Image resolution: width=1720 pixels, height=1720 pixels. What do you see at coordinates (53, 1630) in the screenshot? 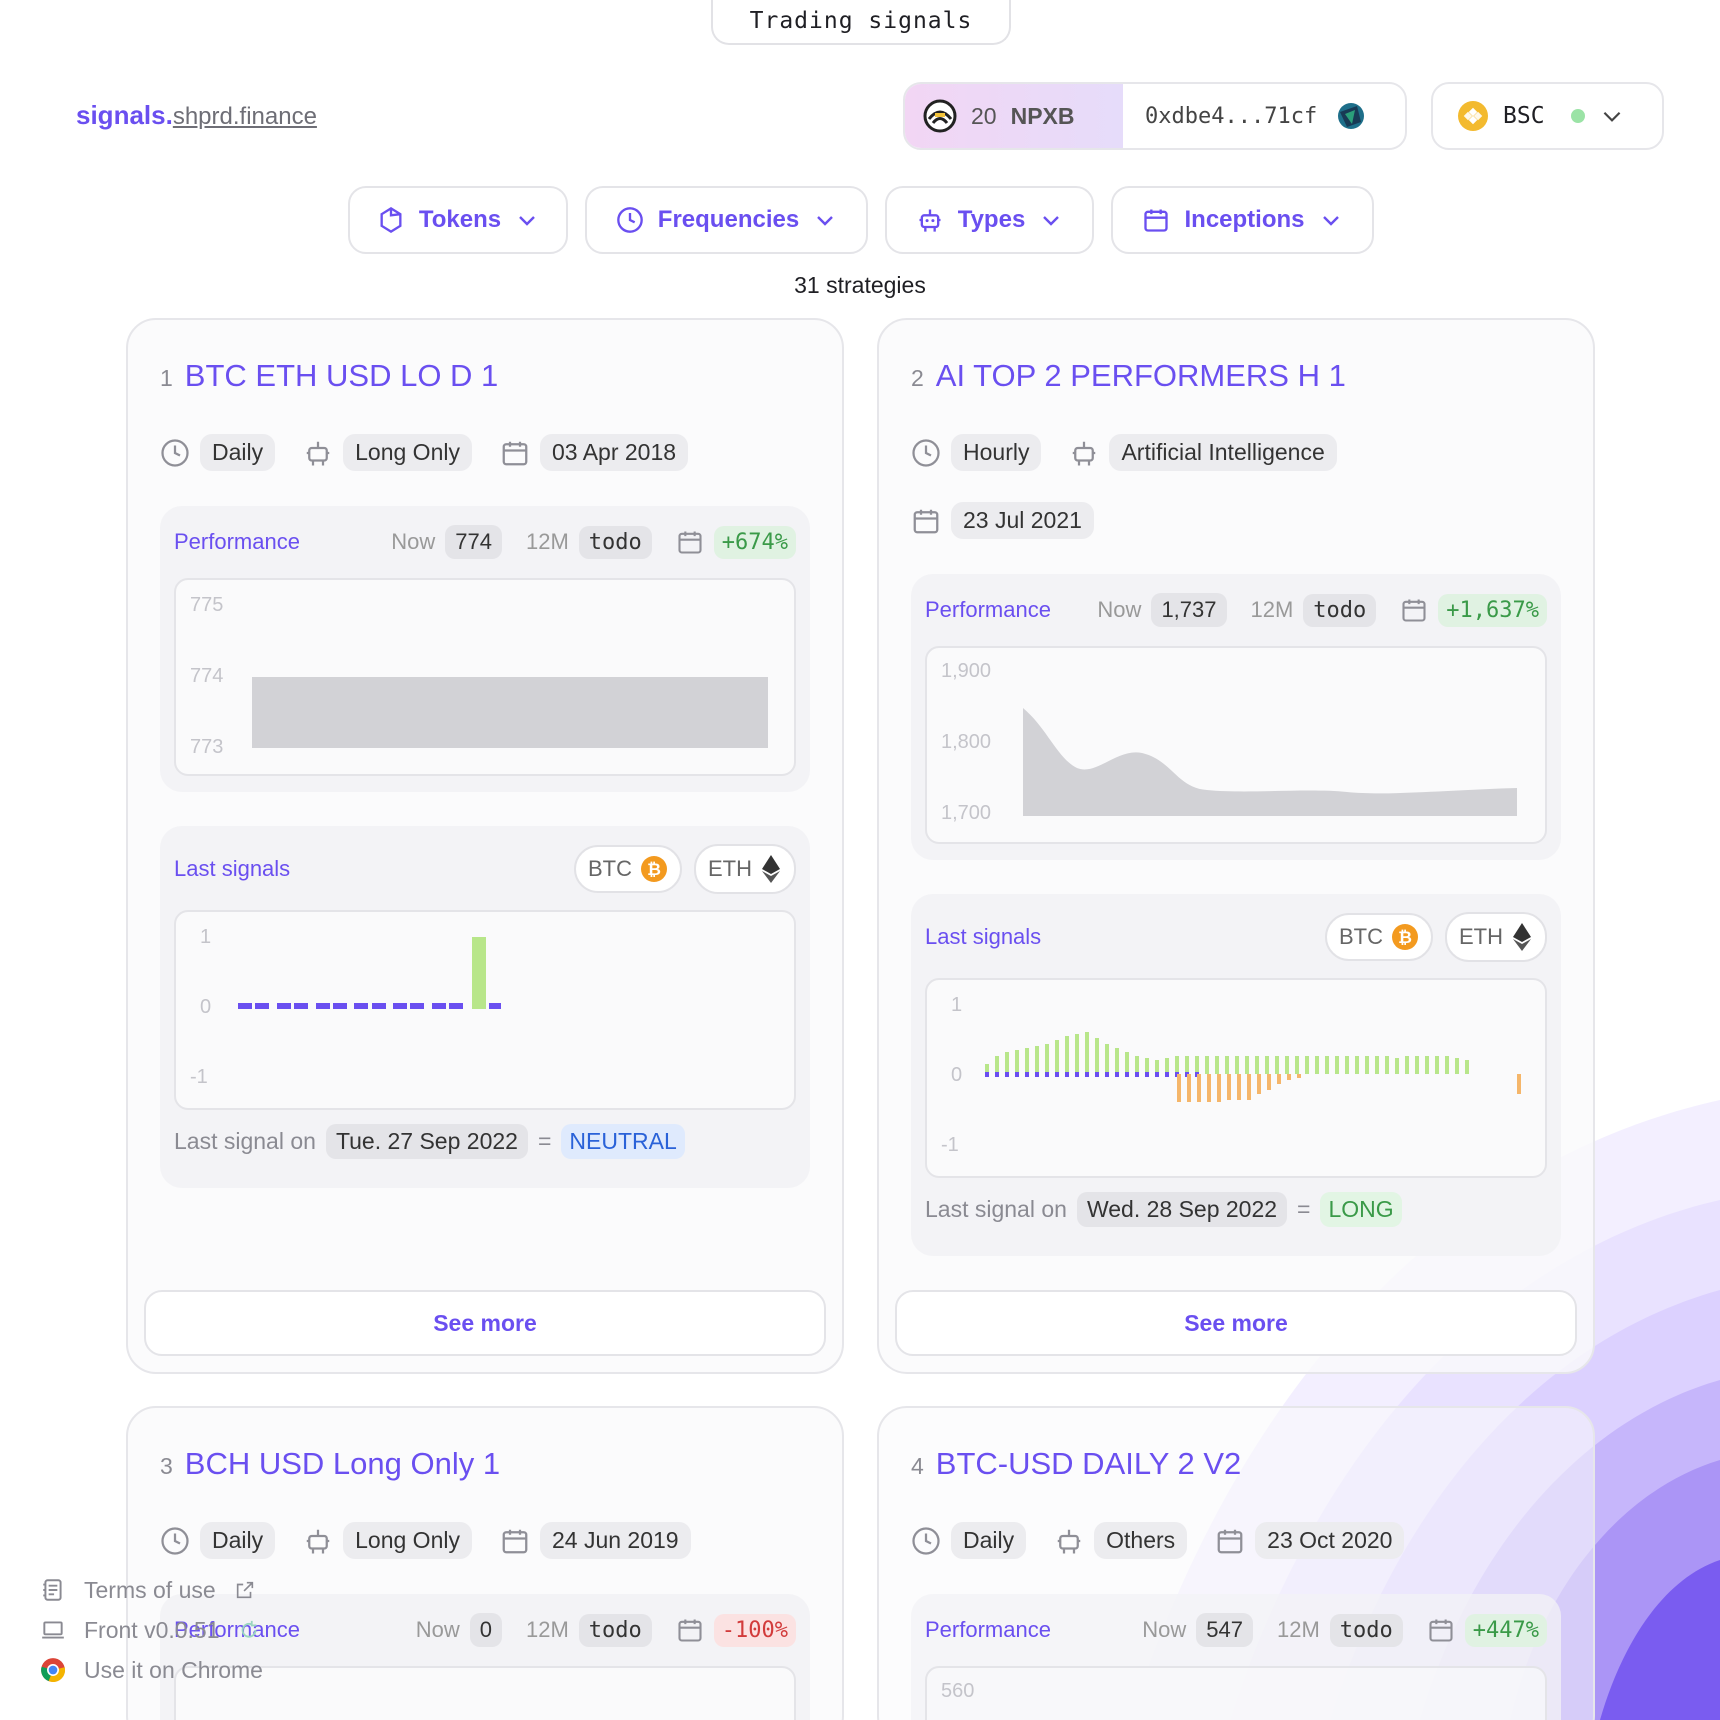
I see `laptop-icon` at bounding box center [53, 1630].